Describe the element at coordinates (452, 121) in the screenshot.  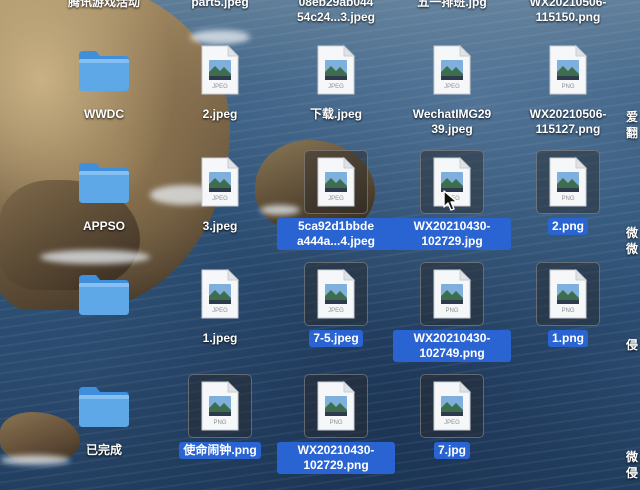
I see `item-label: WechatIMG29 39.jpeg` at that location.